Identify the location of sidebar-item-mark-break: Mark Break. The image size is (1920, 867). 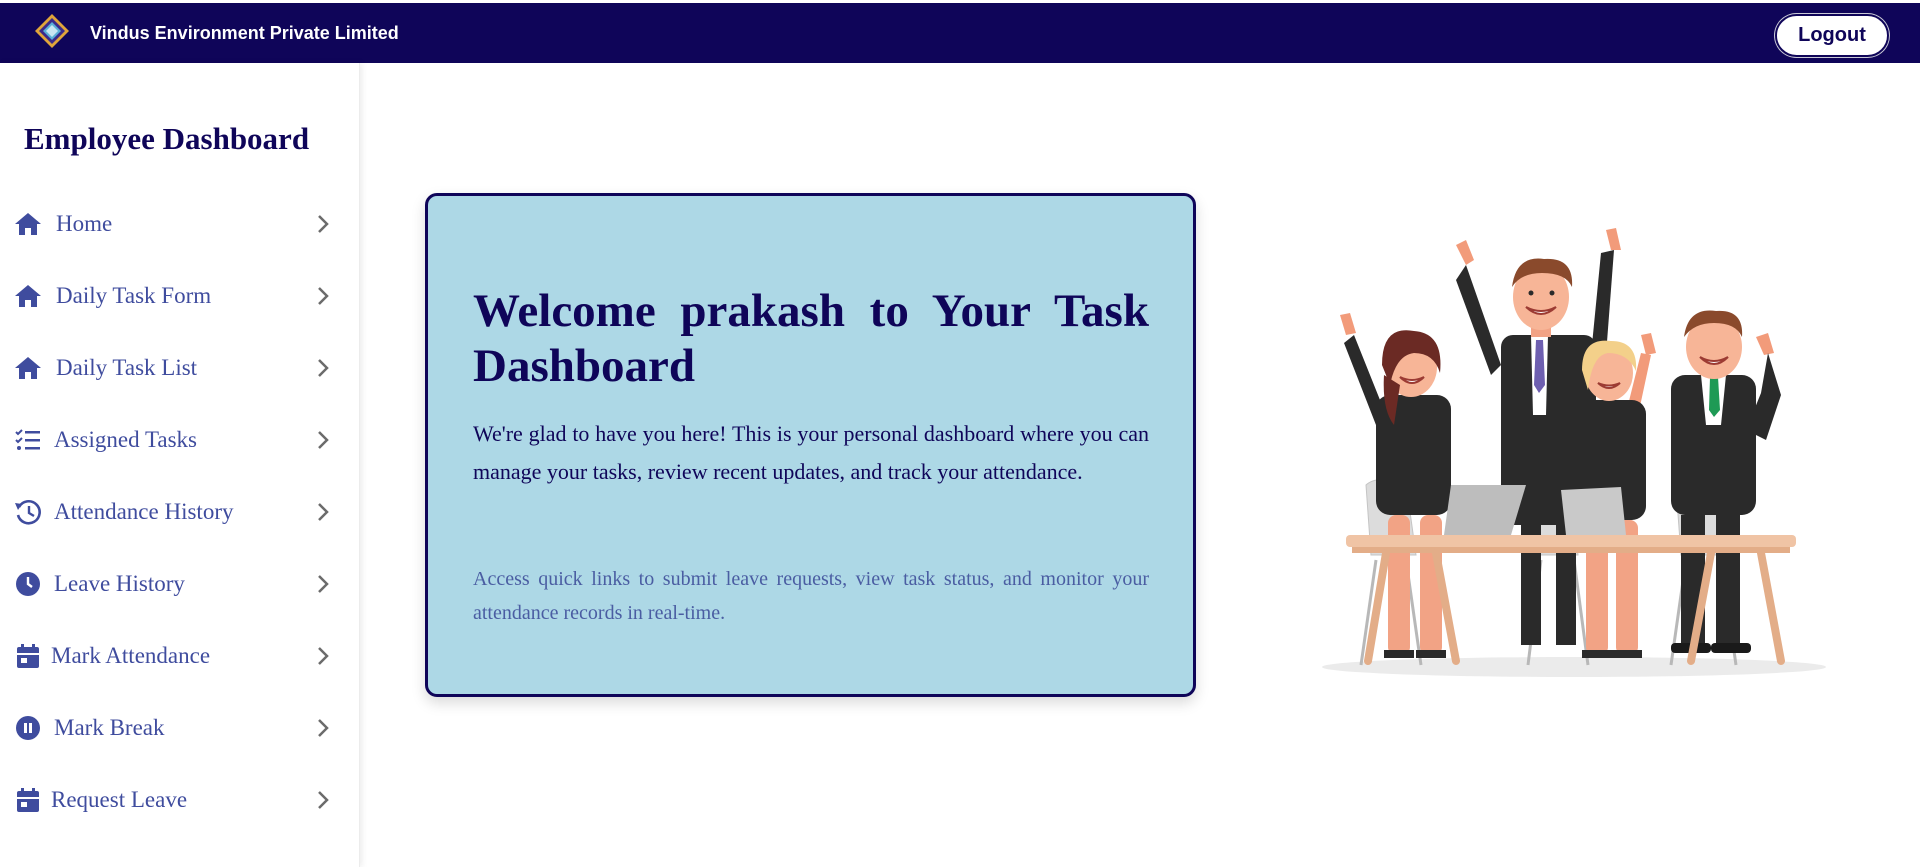
(180, 728).